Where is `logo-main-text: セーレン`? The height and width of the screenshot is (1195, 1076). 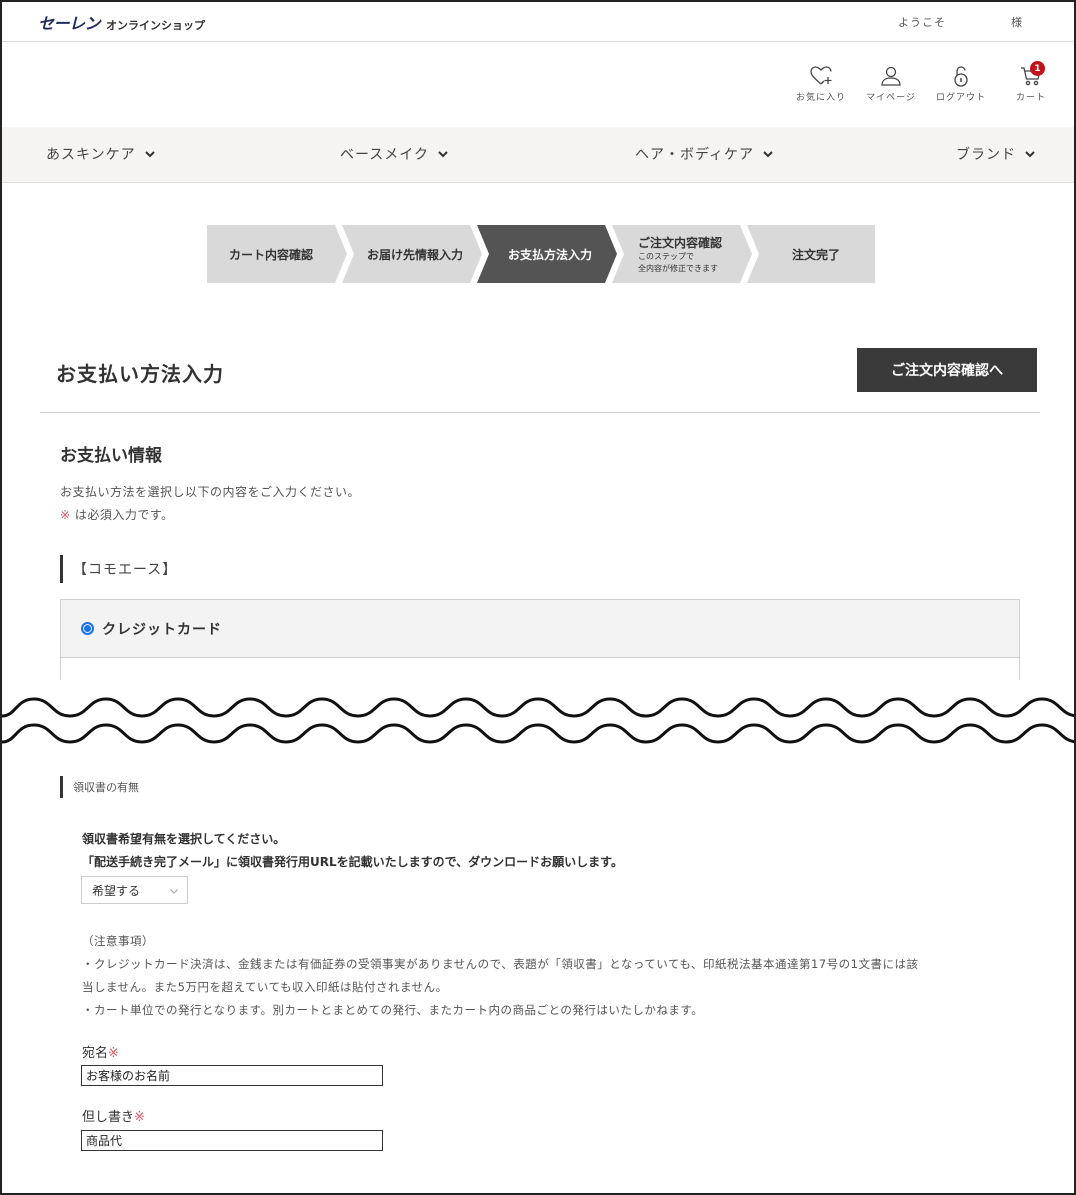 logo-main-text: セーレン is located at coordinates (69, 23).